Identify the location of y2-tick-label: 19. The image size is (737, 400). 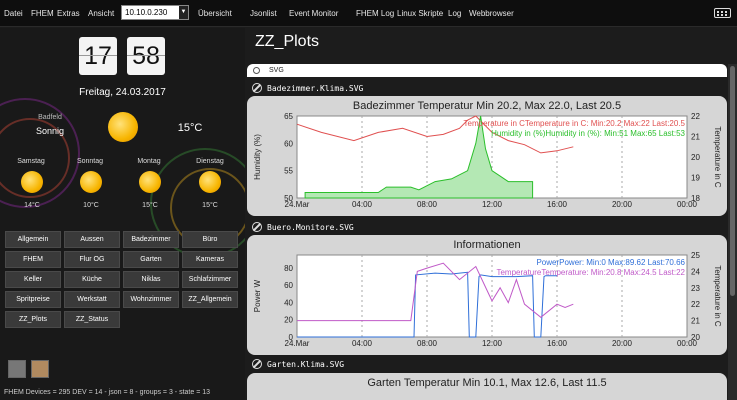
(695, 178).